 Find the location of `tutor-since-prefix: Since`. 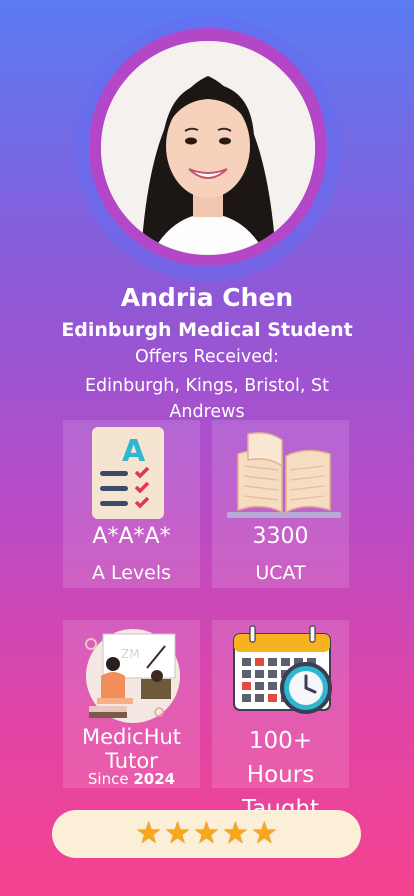

tutor-since-prefix: Since is located at coordinates (108, 779).